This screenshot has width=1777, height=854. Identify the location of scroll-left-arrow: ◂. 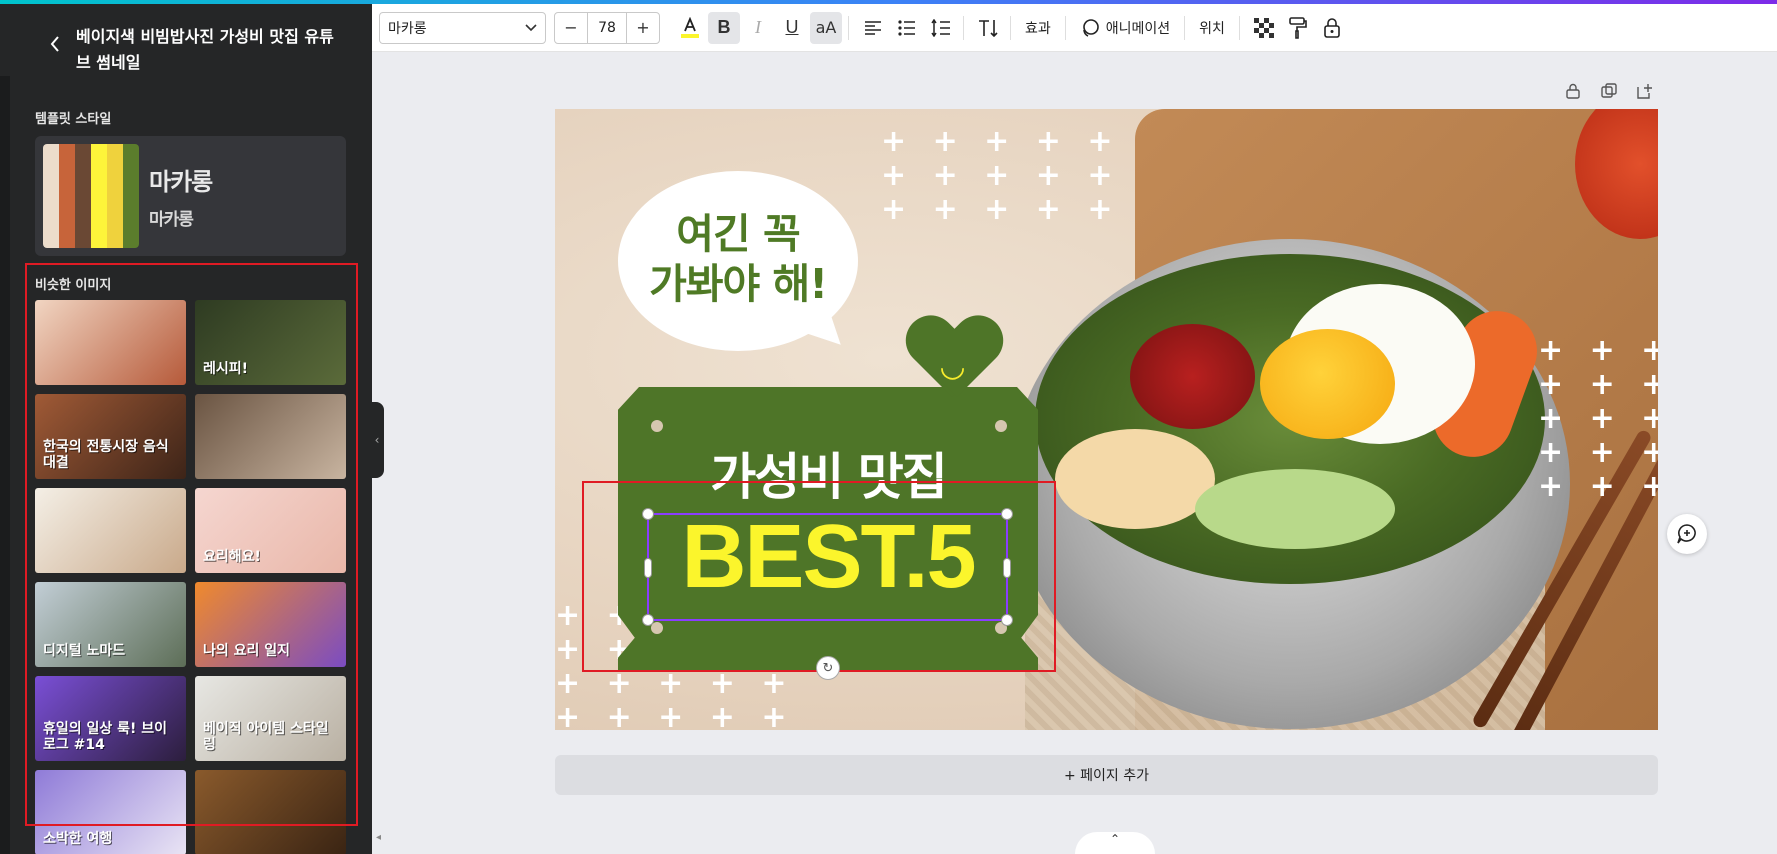
(378, 837).